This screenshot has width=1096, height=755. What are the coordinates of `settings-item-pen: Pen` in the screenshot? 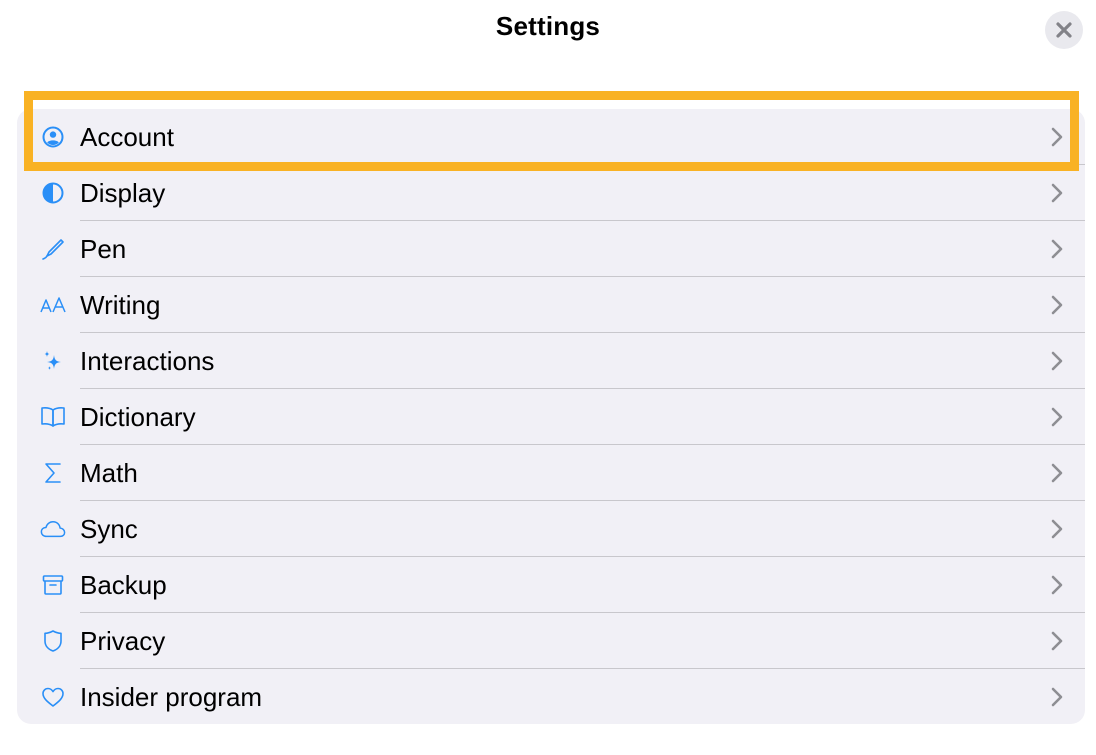 It's located at (551, 249).